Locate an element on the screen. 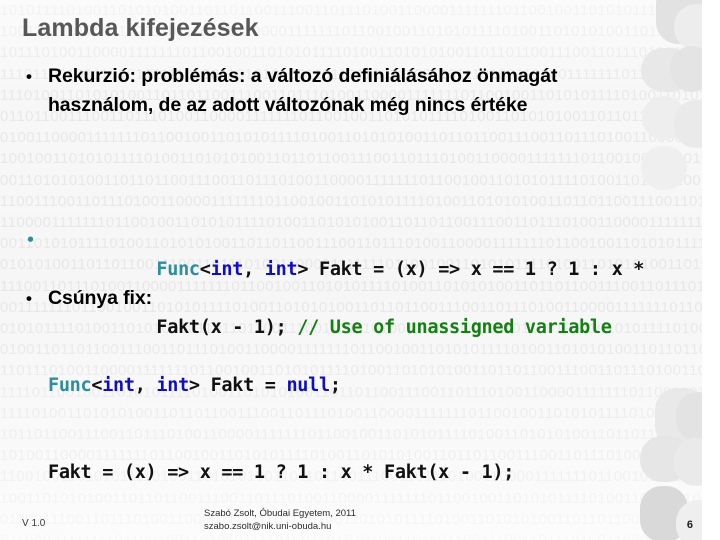 This screenshot has width=720, height=540. bullet-row: • Csúnya fix: is located at coordinates (356, 298).